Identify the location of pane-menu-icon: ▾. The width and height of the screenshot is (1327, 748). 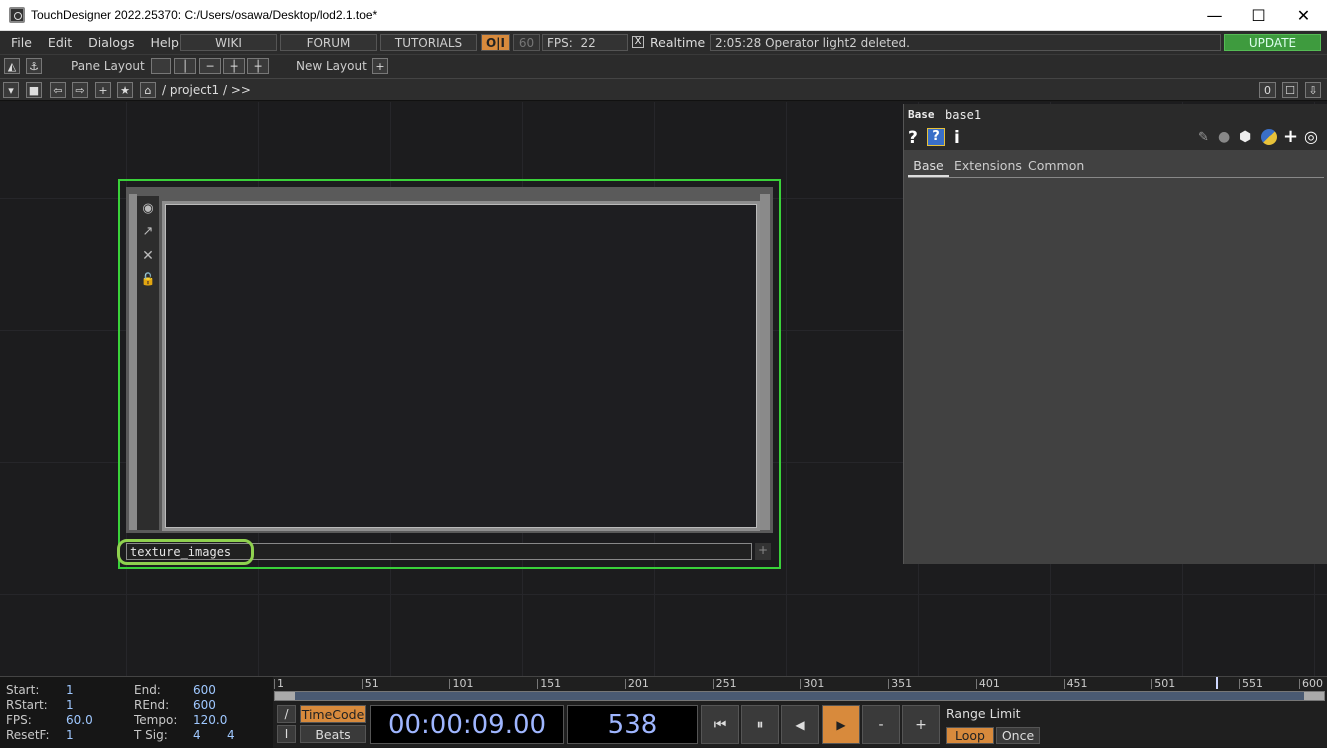
(11, 90).